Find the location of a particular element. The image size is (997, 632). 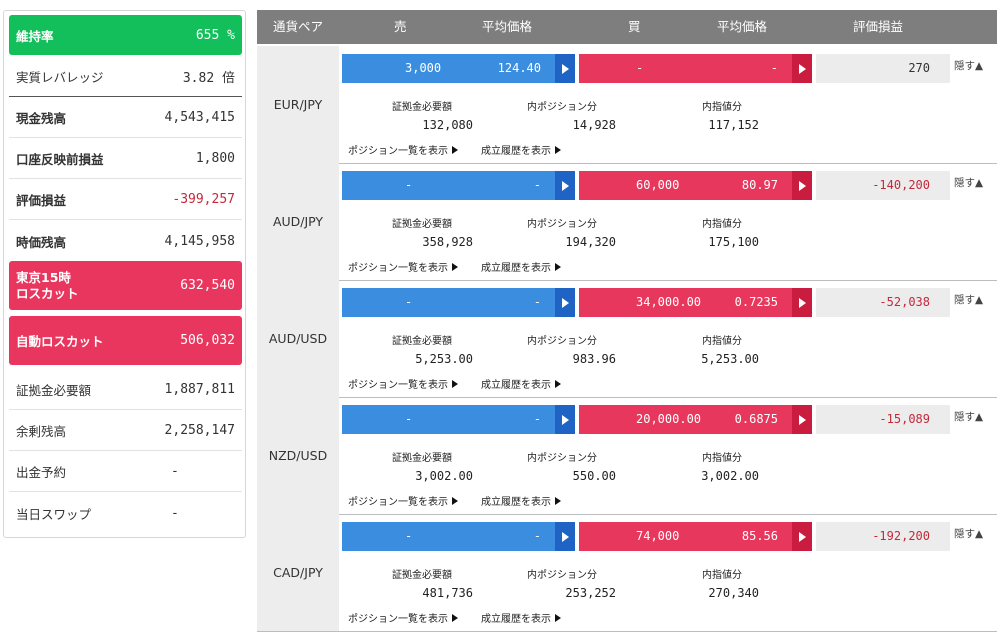

buy-quantity: 20,000.00 is located at coordinates (669, 419).